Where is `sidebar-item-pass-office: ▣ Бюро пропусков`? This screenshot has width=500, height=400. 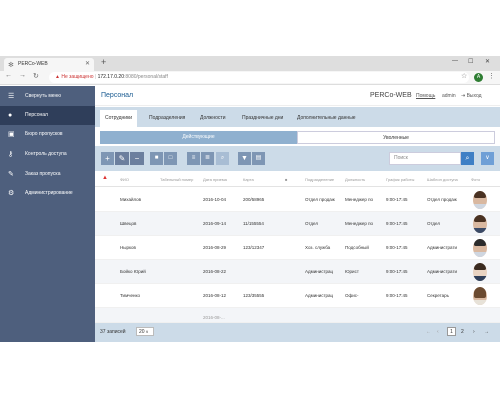 sidebar-item-pass-office: ▣ Бюро пропусков is located at coordinates (47, 134).